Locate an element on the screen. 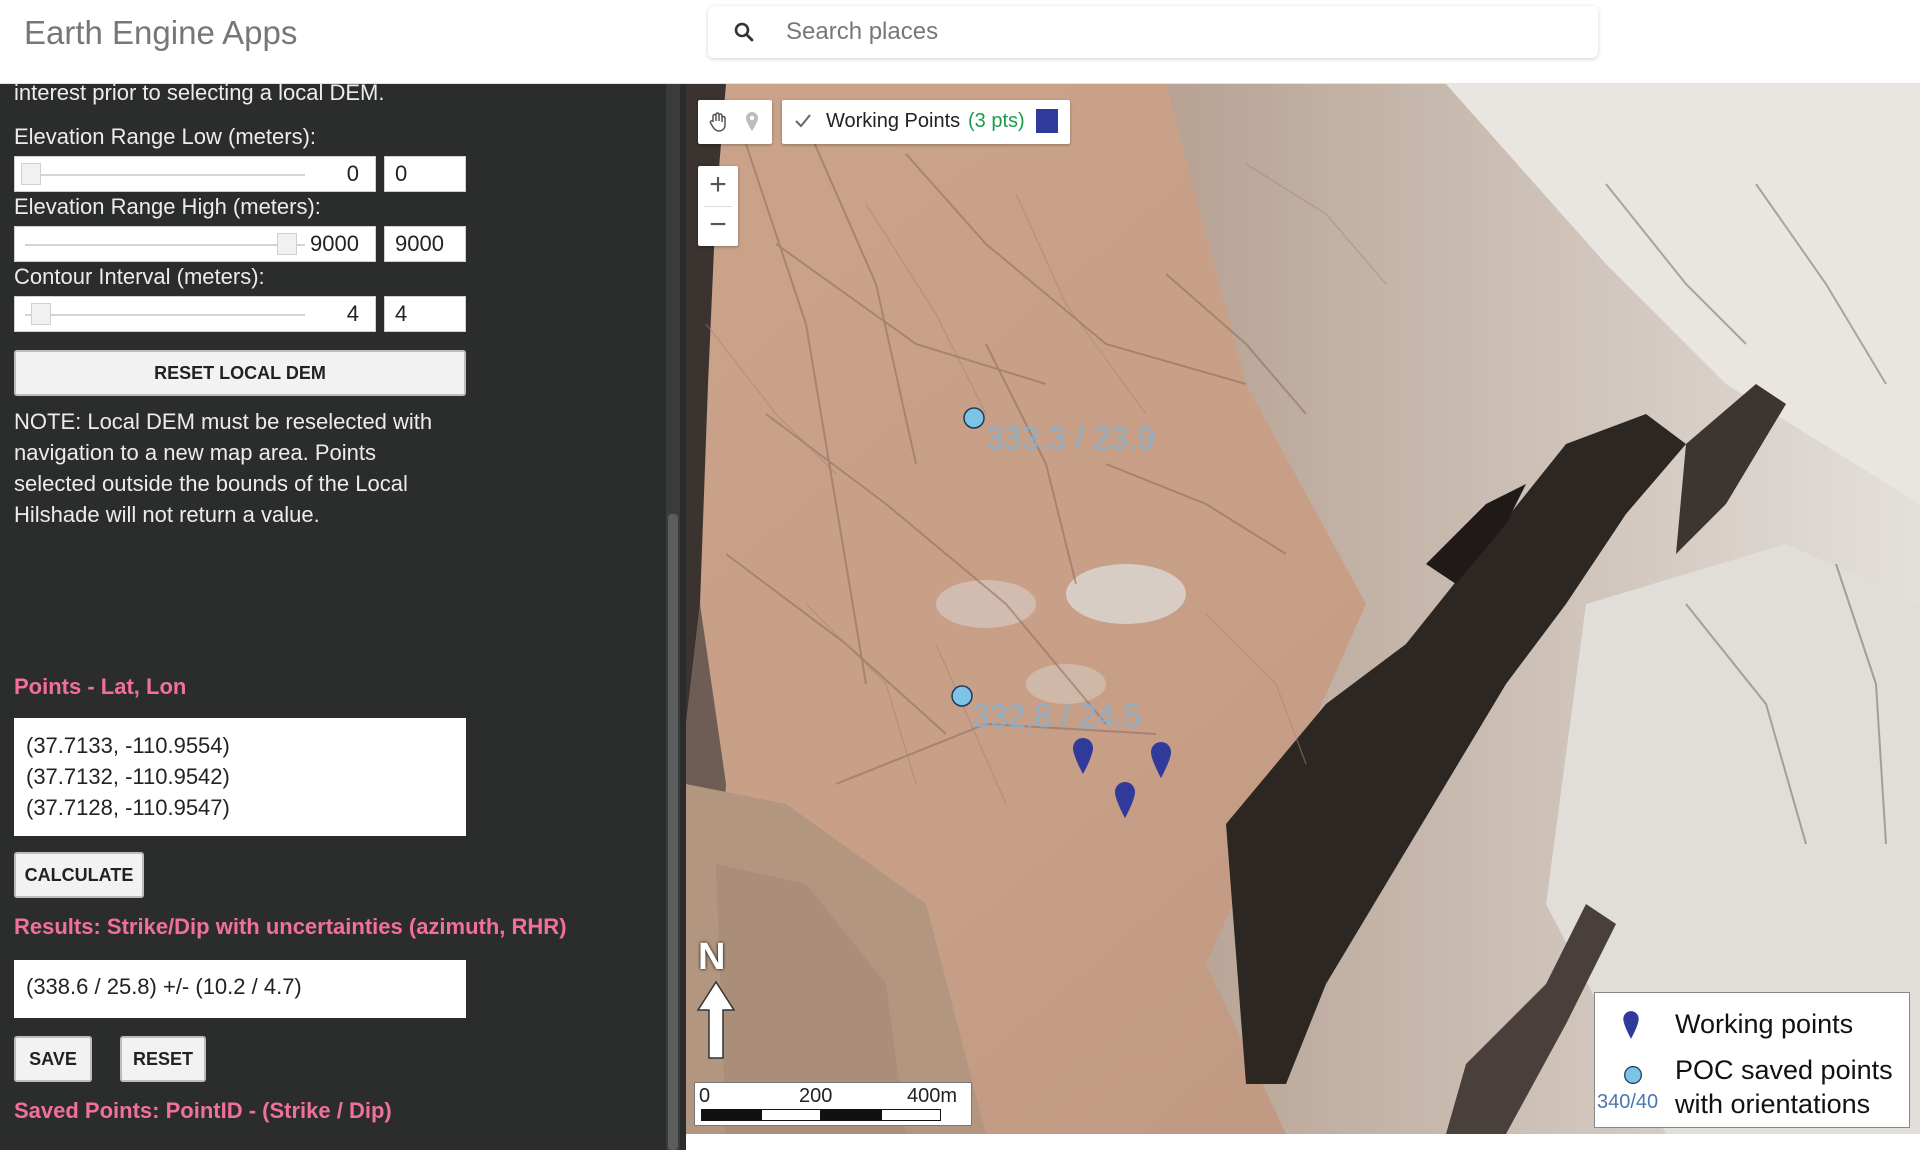 This screenshot has height=1150, width=1920. panel-scroll-thumb is located at coordinates (673, 832).